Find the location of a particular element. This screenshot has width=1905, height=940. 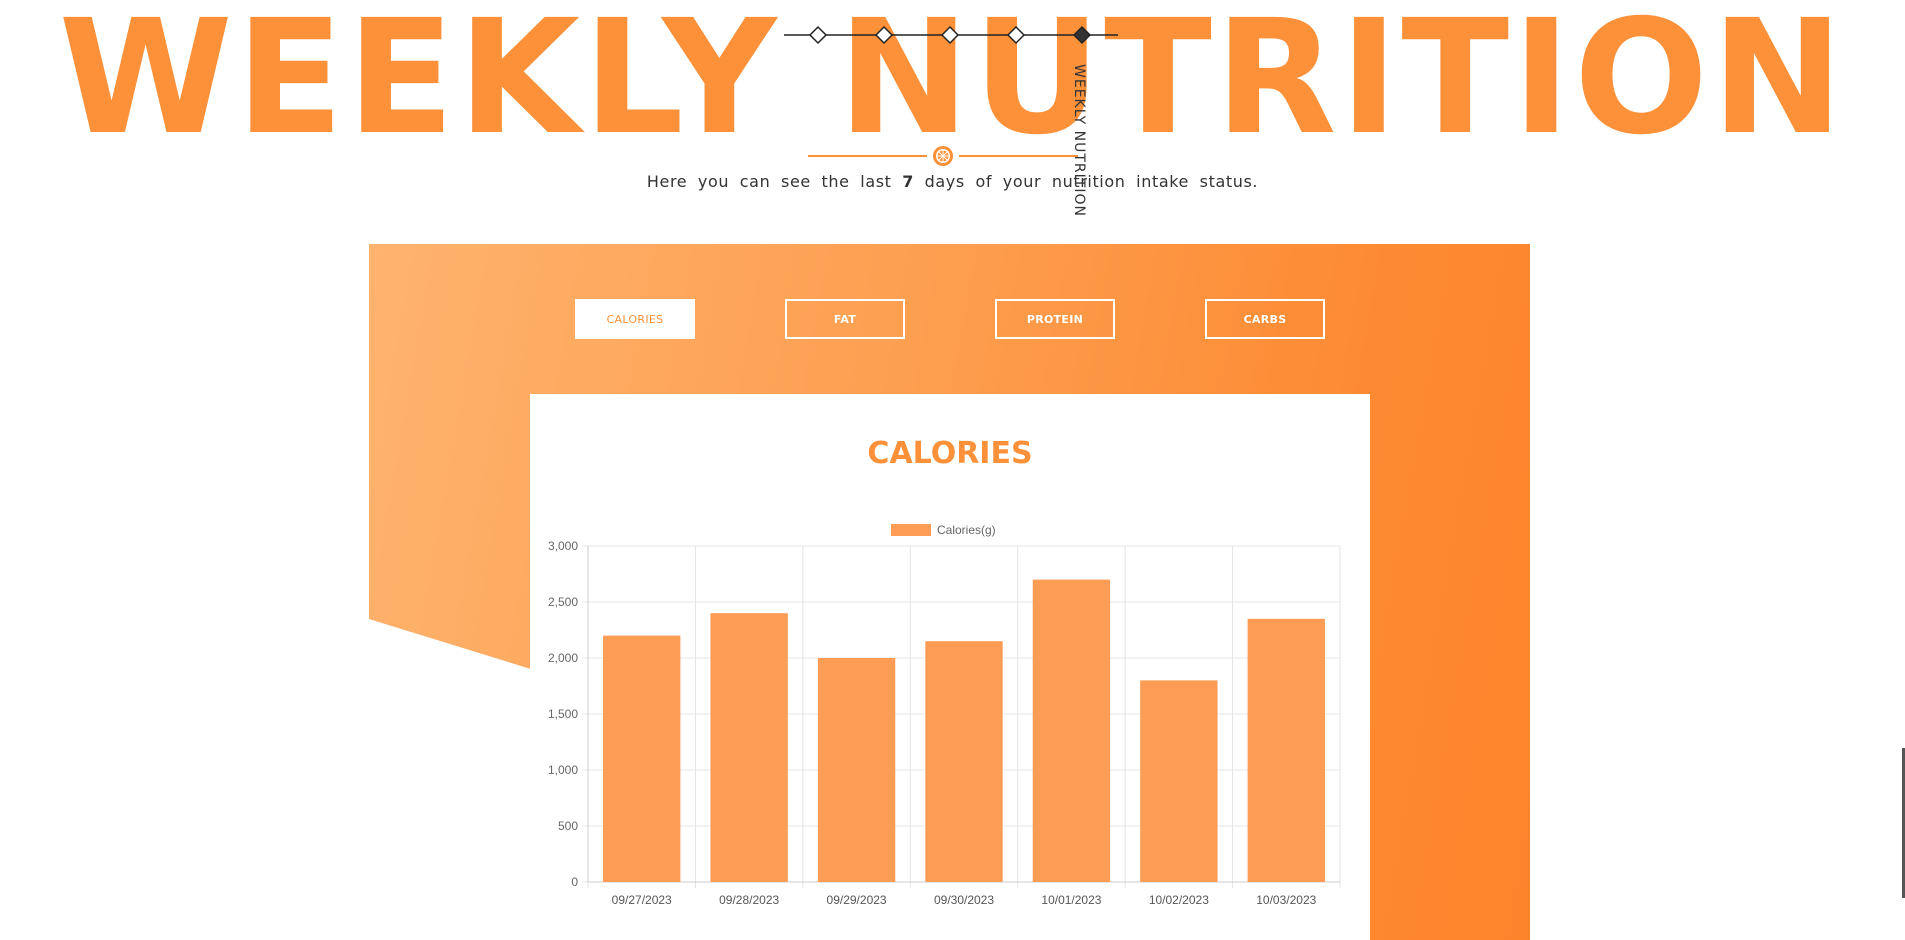

subtitle-text-after: days of your nutrition intake status. is located at coordinates (1086, 181).